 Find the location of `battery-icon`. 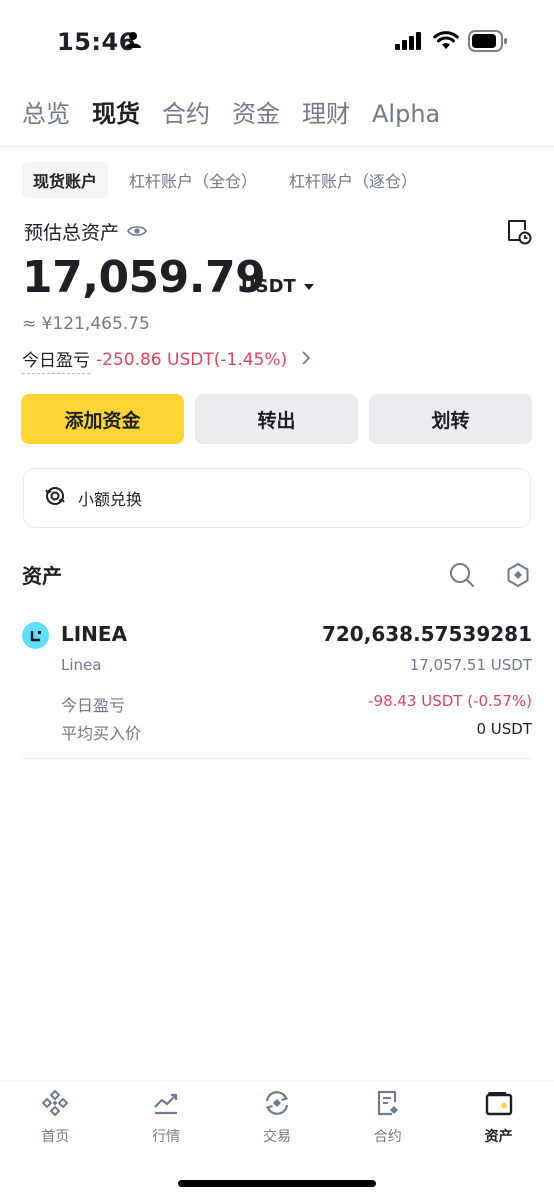

battery-icon is located at coordinates (488, 43).